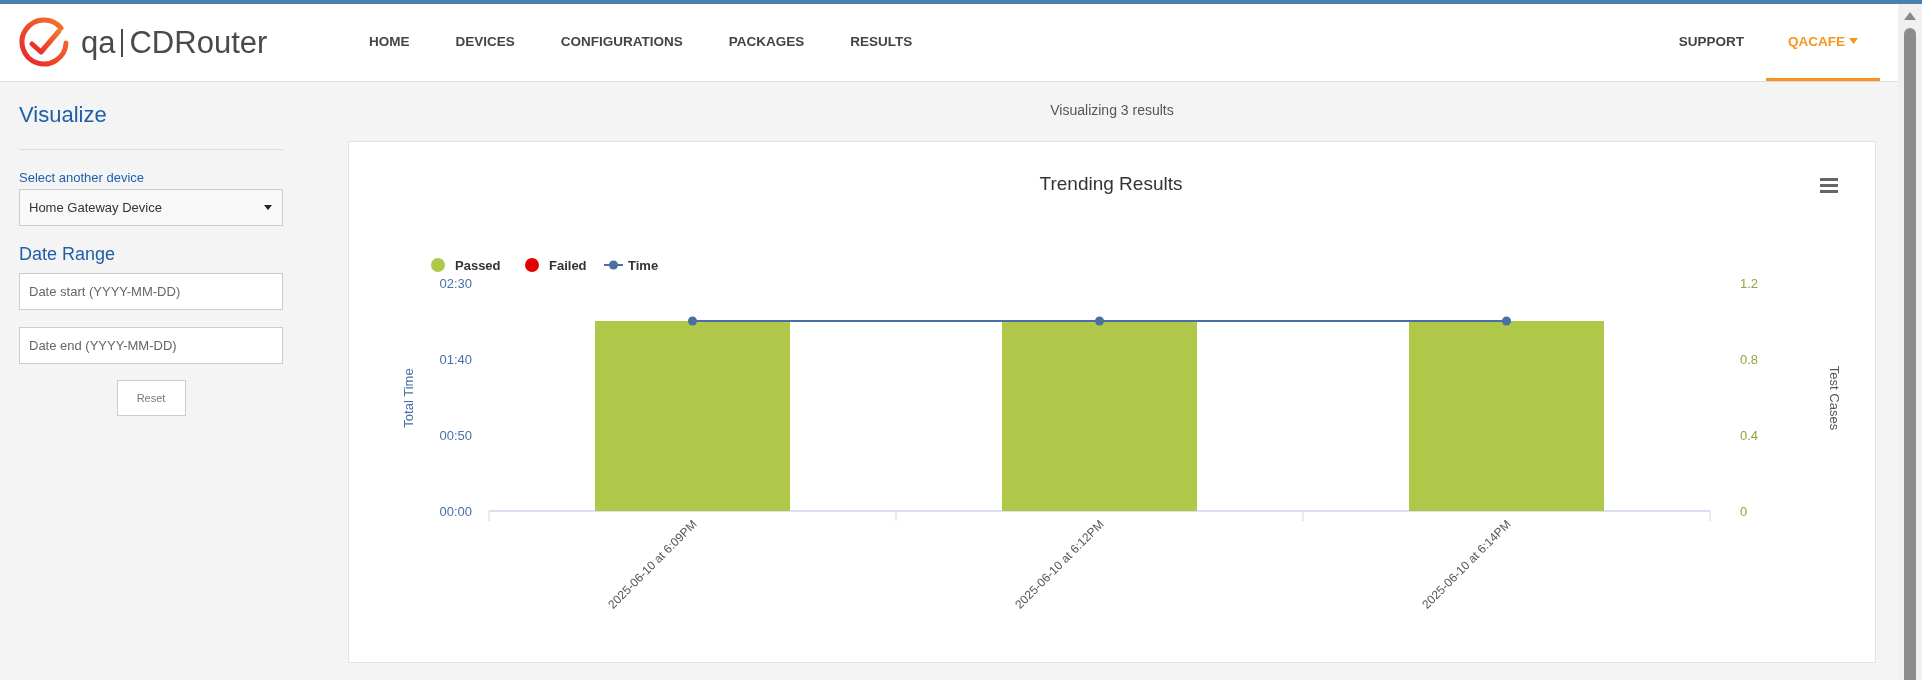 The width and height of the screenshot is (1922, 680). I want to click on axis-tick-label: 0.8, so click(1749, 359).